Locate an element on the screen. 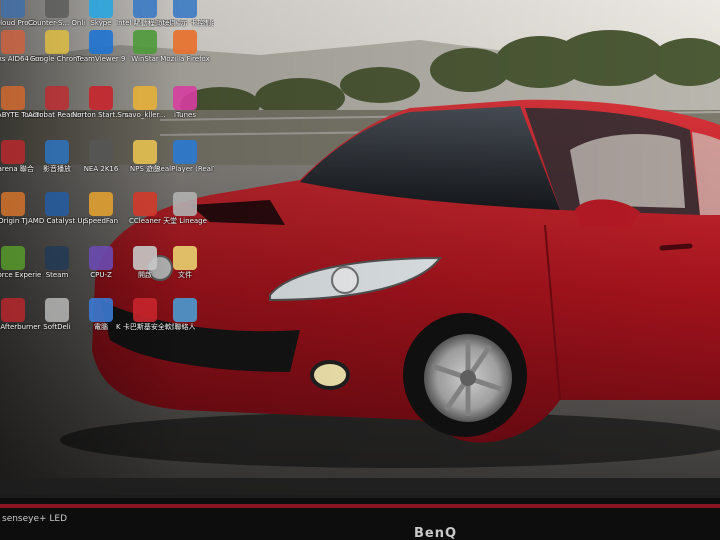 This screenshot has height=540, width=720. monitor-brand-left: senseye+ LED is located at coordinates (35, 519).